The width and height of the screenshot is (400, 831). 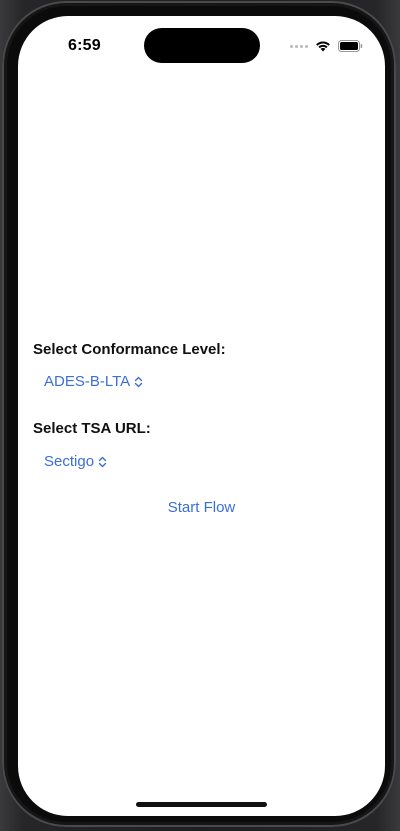 What do you see at coordinates (129, 349) in the screenshot?
I see `conformance-level-label: Select Conformance Level:` at bounding box center [129, 349].